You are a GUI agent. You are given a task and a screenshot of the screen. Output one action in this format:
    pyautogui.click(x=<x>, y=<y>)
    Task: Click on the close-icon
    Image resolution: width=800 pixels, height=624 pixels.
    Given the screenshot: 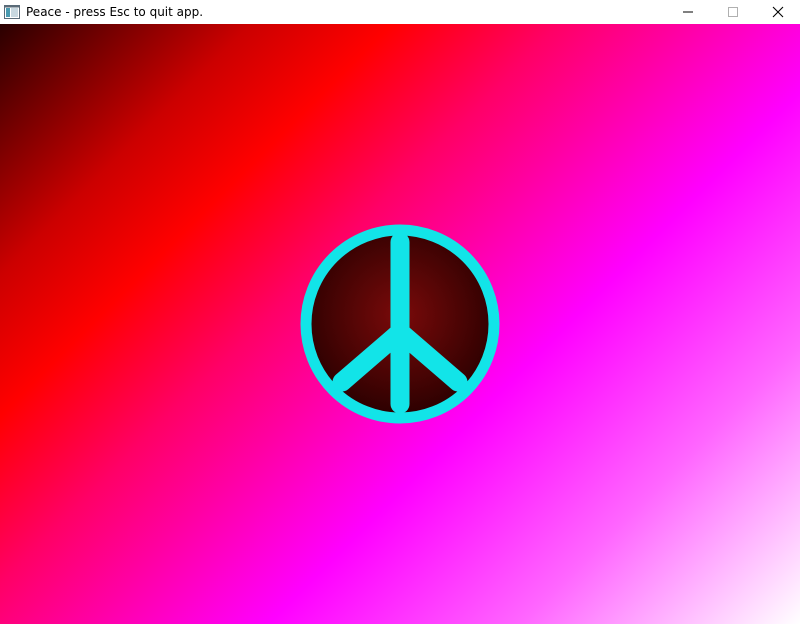 What is the action you would take?
    pyautogui.click(x=777, y=12)
    